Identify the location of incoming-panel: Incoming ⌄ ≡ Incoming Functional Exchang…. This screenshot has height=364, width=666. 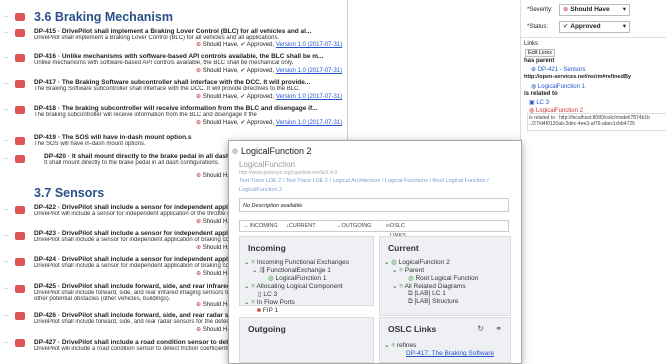
(306, 271).